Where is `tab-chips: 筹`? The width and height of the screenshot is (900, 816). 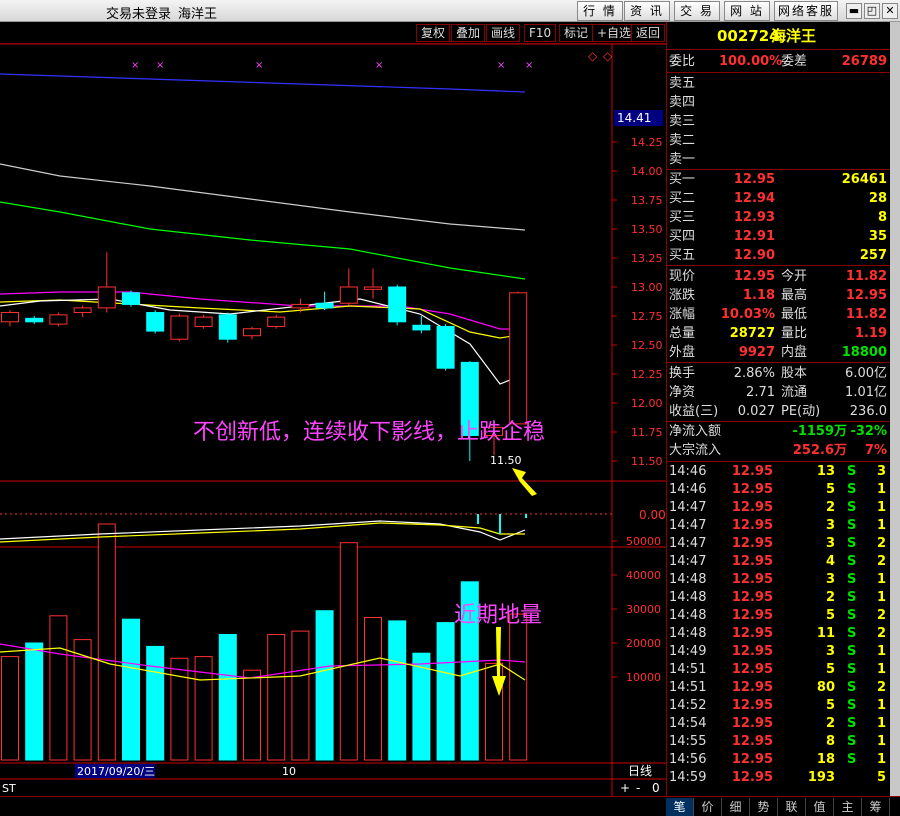
tab-chips: 筹 is located at coordinates (876, 807).